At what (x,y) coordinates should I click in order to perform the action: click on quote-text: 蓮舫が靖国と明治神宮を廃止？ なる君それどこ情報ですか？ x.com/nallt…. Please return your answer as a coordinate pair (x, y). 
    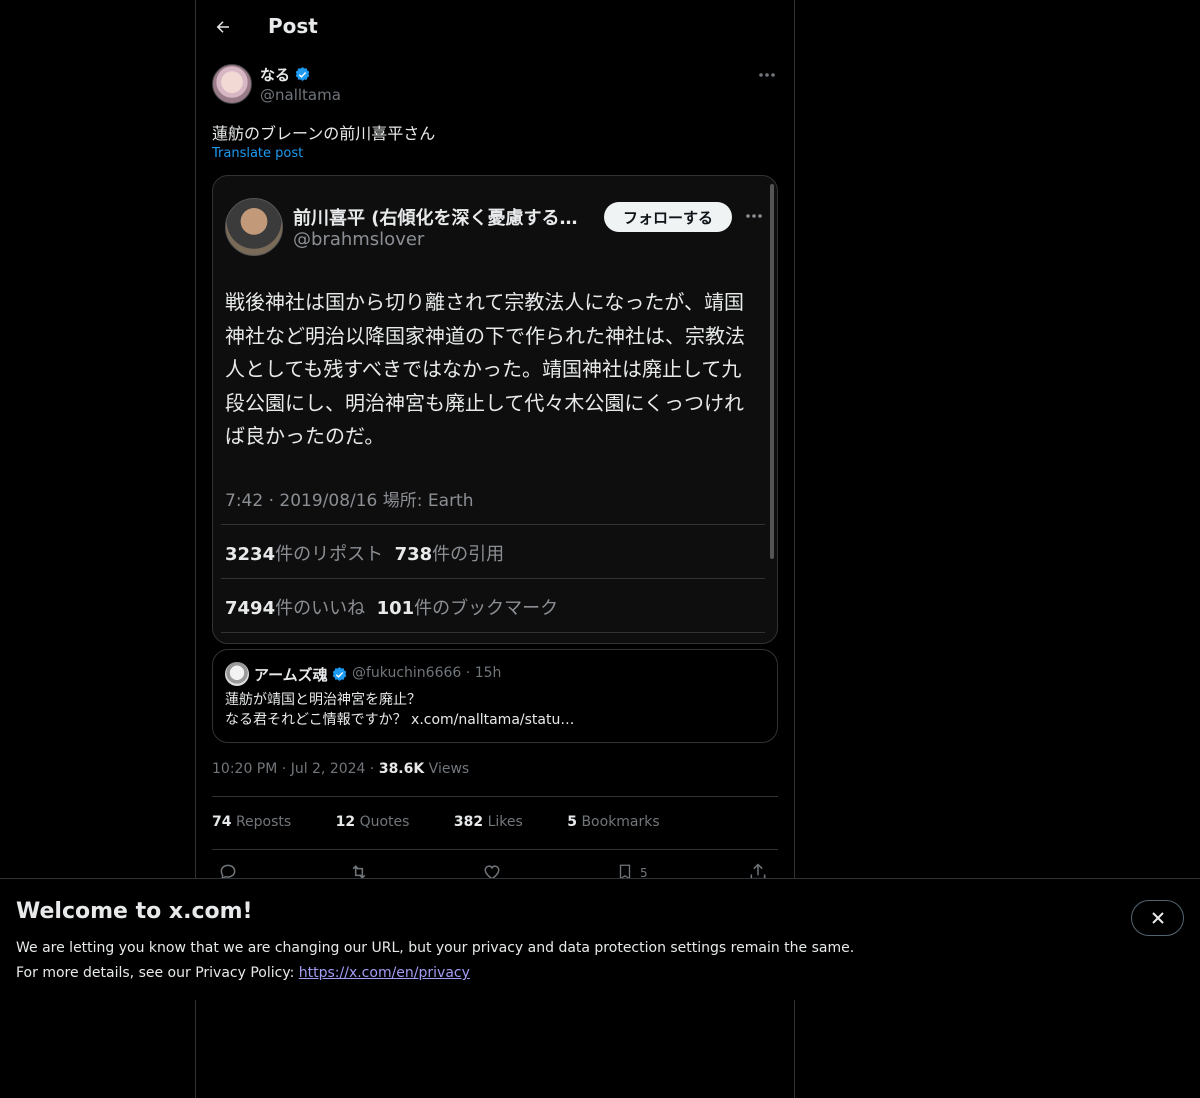
    Looking at the image, I should click on (400, 710).